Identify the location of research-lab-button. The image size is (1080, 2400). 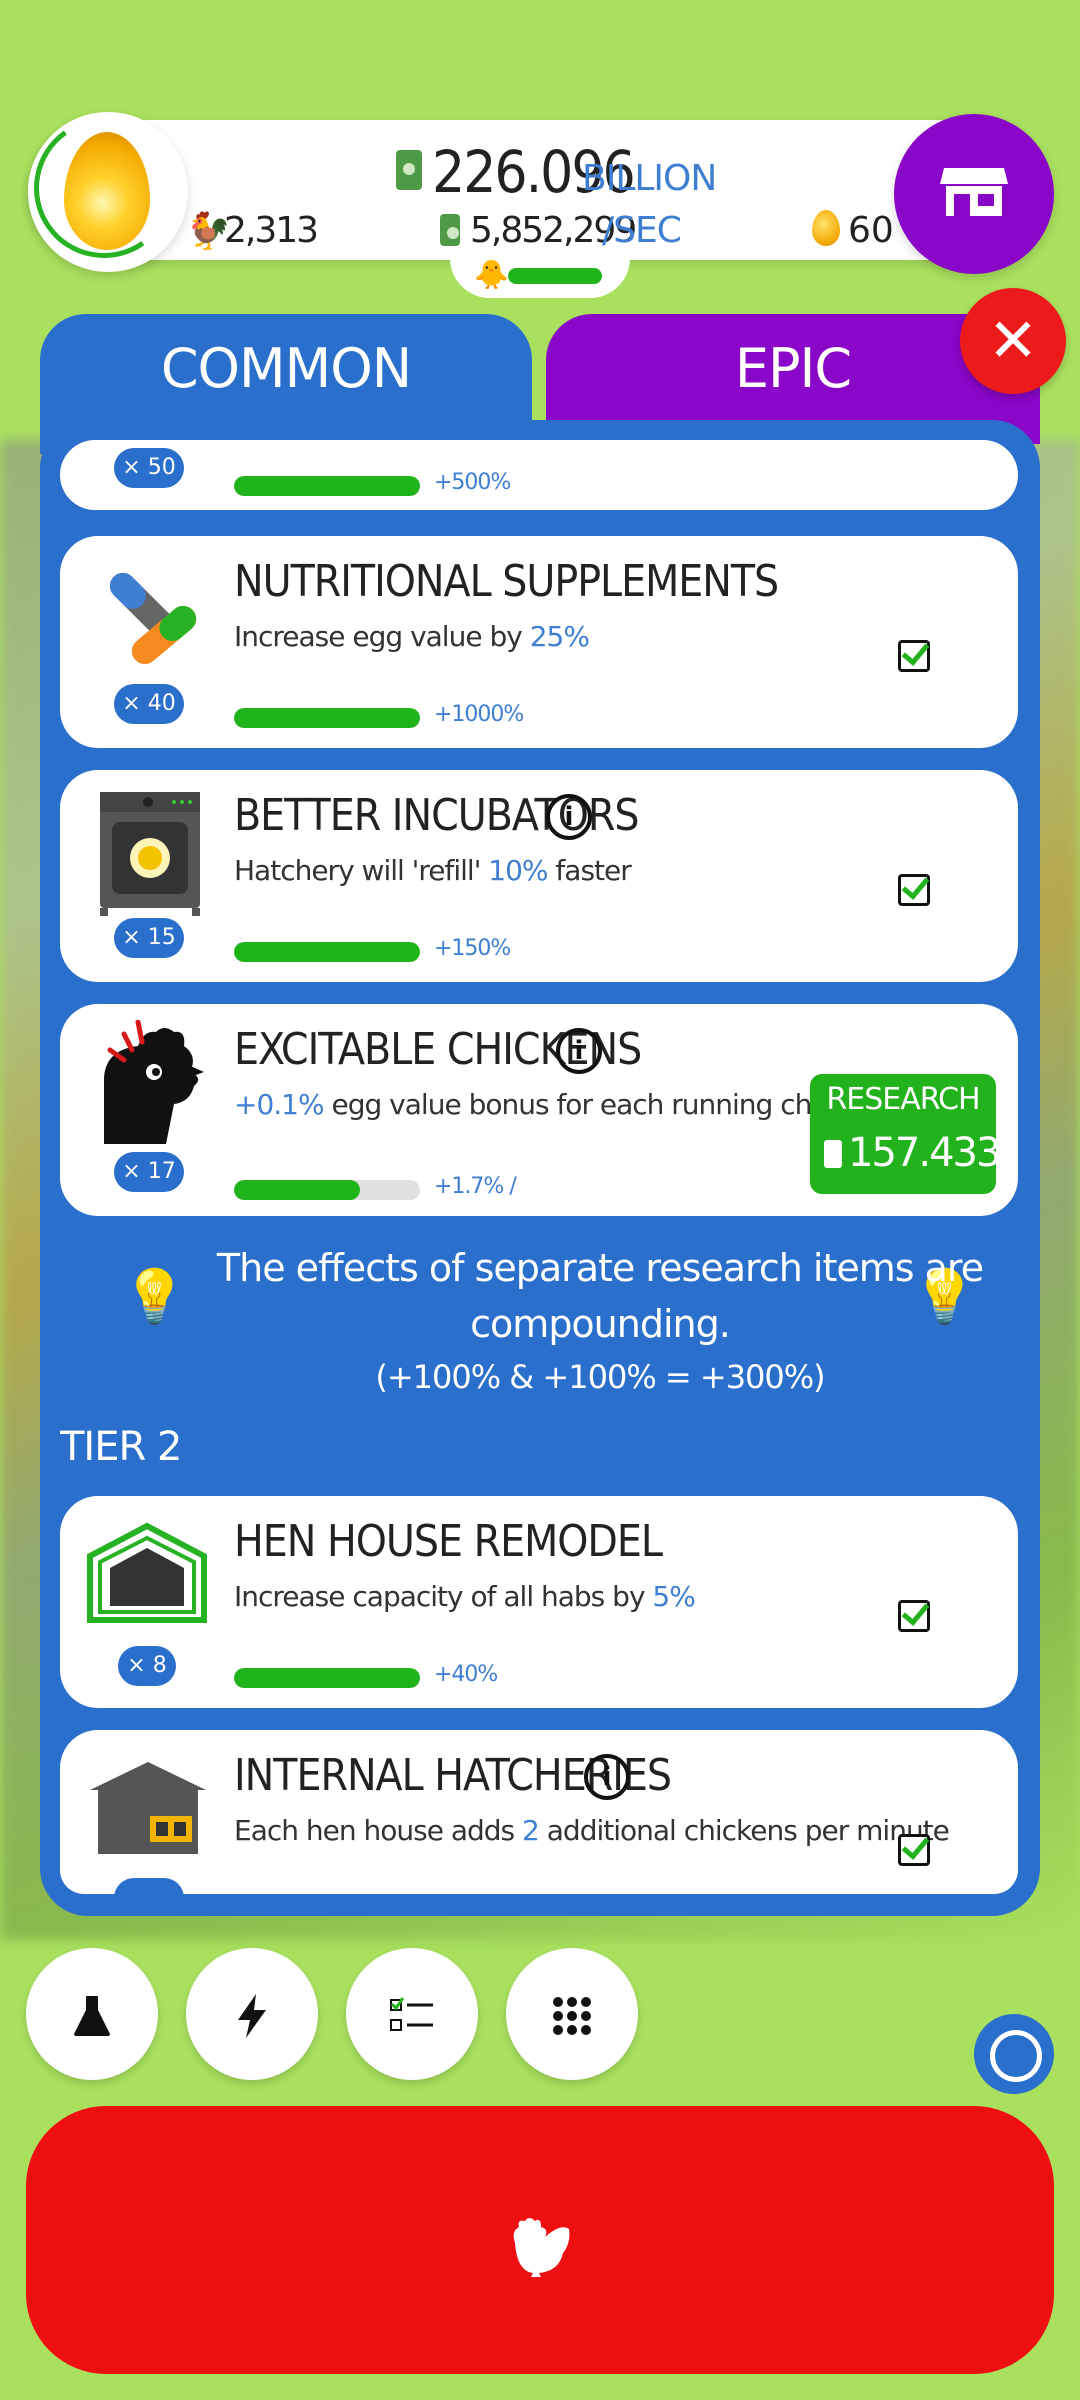
(92, 2014).